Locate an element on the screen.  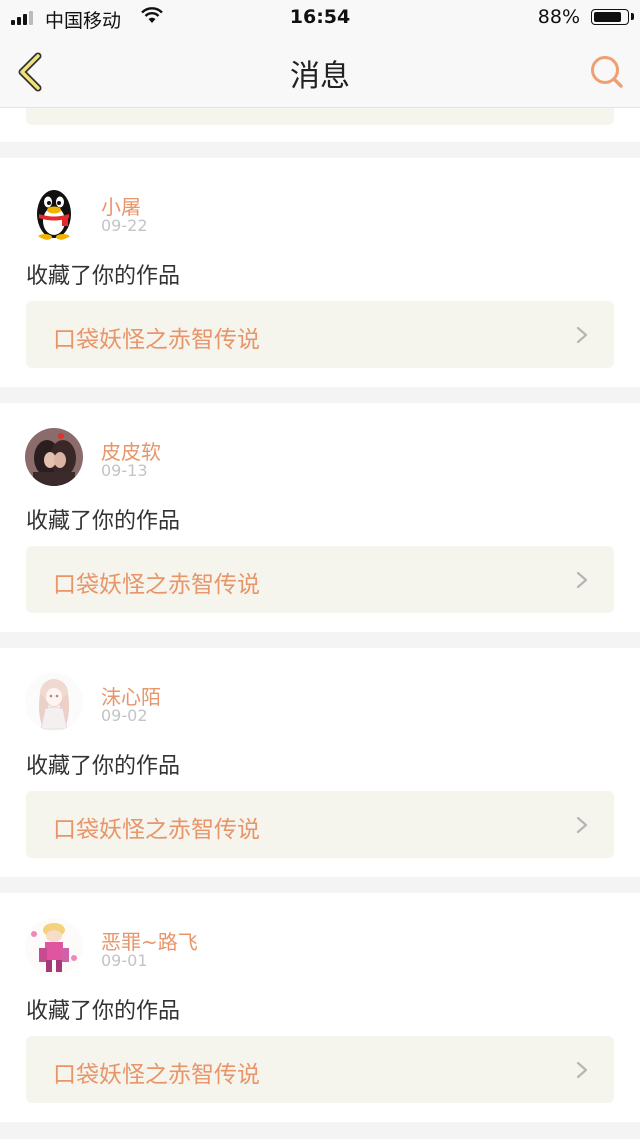
message-card-partial is located at coordinates (320, 125).